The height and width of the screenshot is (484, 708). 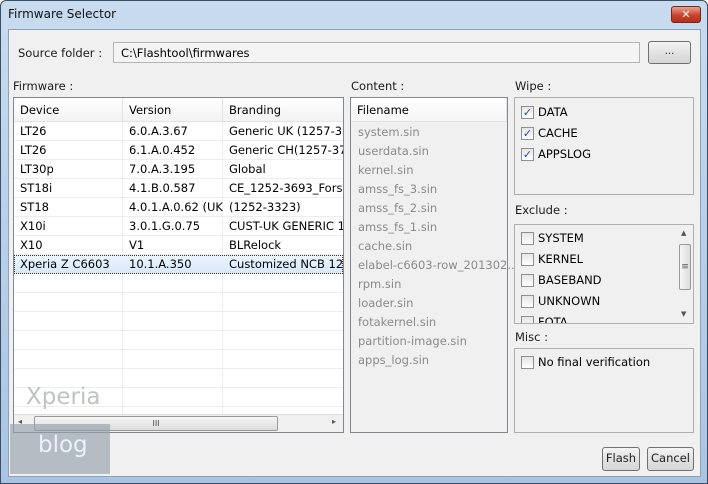 I want to click on exclude-checkbox-baseband: BASEBAND, so click(x=561, y=280).